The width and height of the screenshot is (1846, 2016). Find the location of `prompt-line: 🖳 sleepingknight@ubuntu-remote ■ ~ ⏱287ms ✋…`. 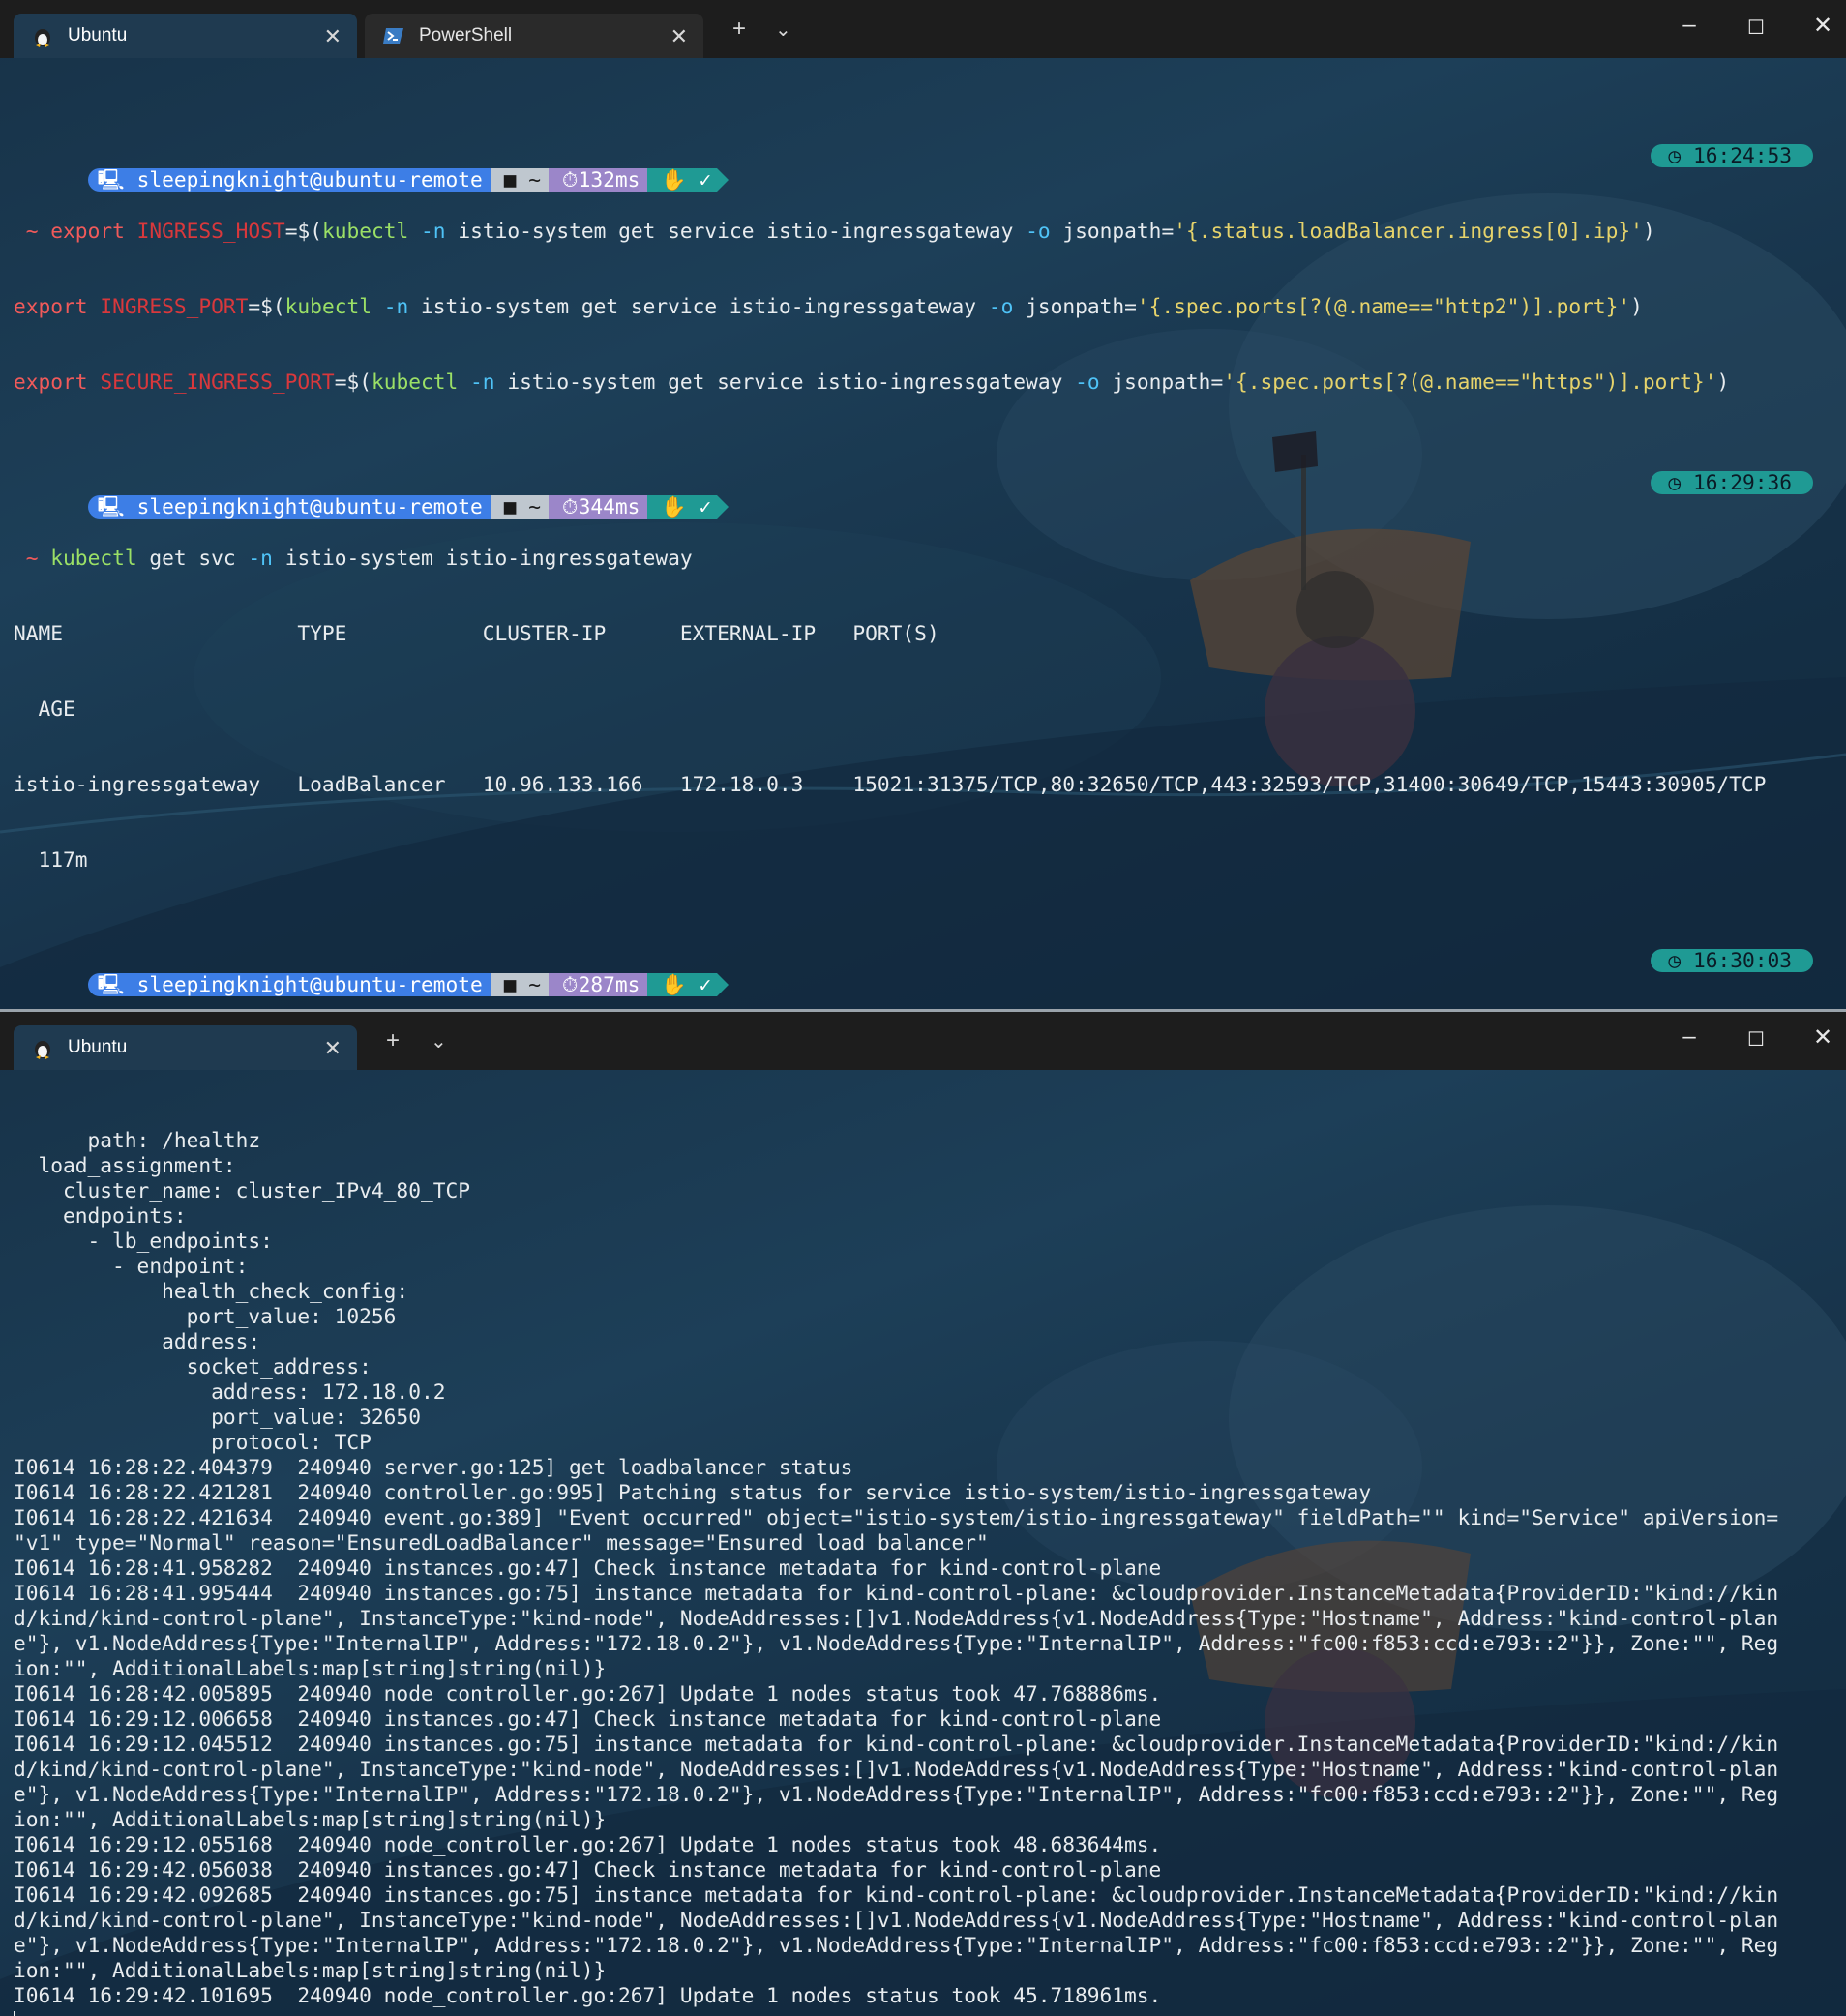

prompt-line: 🖳 sleepingknight@ubuntu-remote ■ ~ ⏱287ms ✋… is located at coordinates (930, 972).